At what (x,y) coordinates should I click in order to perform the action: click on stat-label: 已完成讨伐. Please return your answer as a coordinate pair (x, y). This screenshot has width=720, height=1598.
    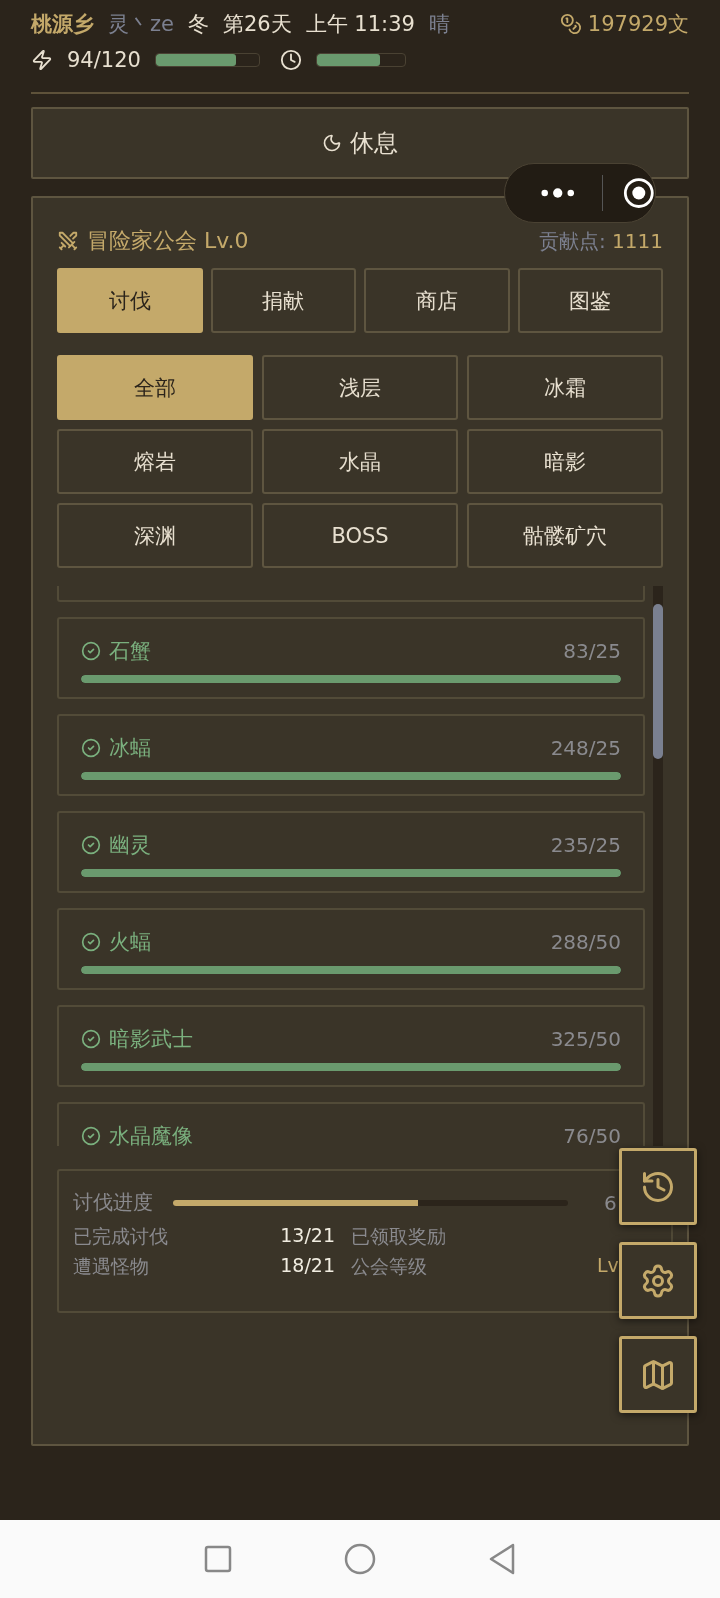
    Looking at the image, I should click on (121, 1236).